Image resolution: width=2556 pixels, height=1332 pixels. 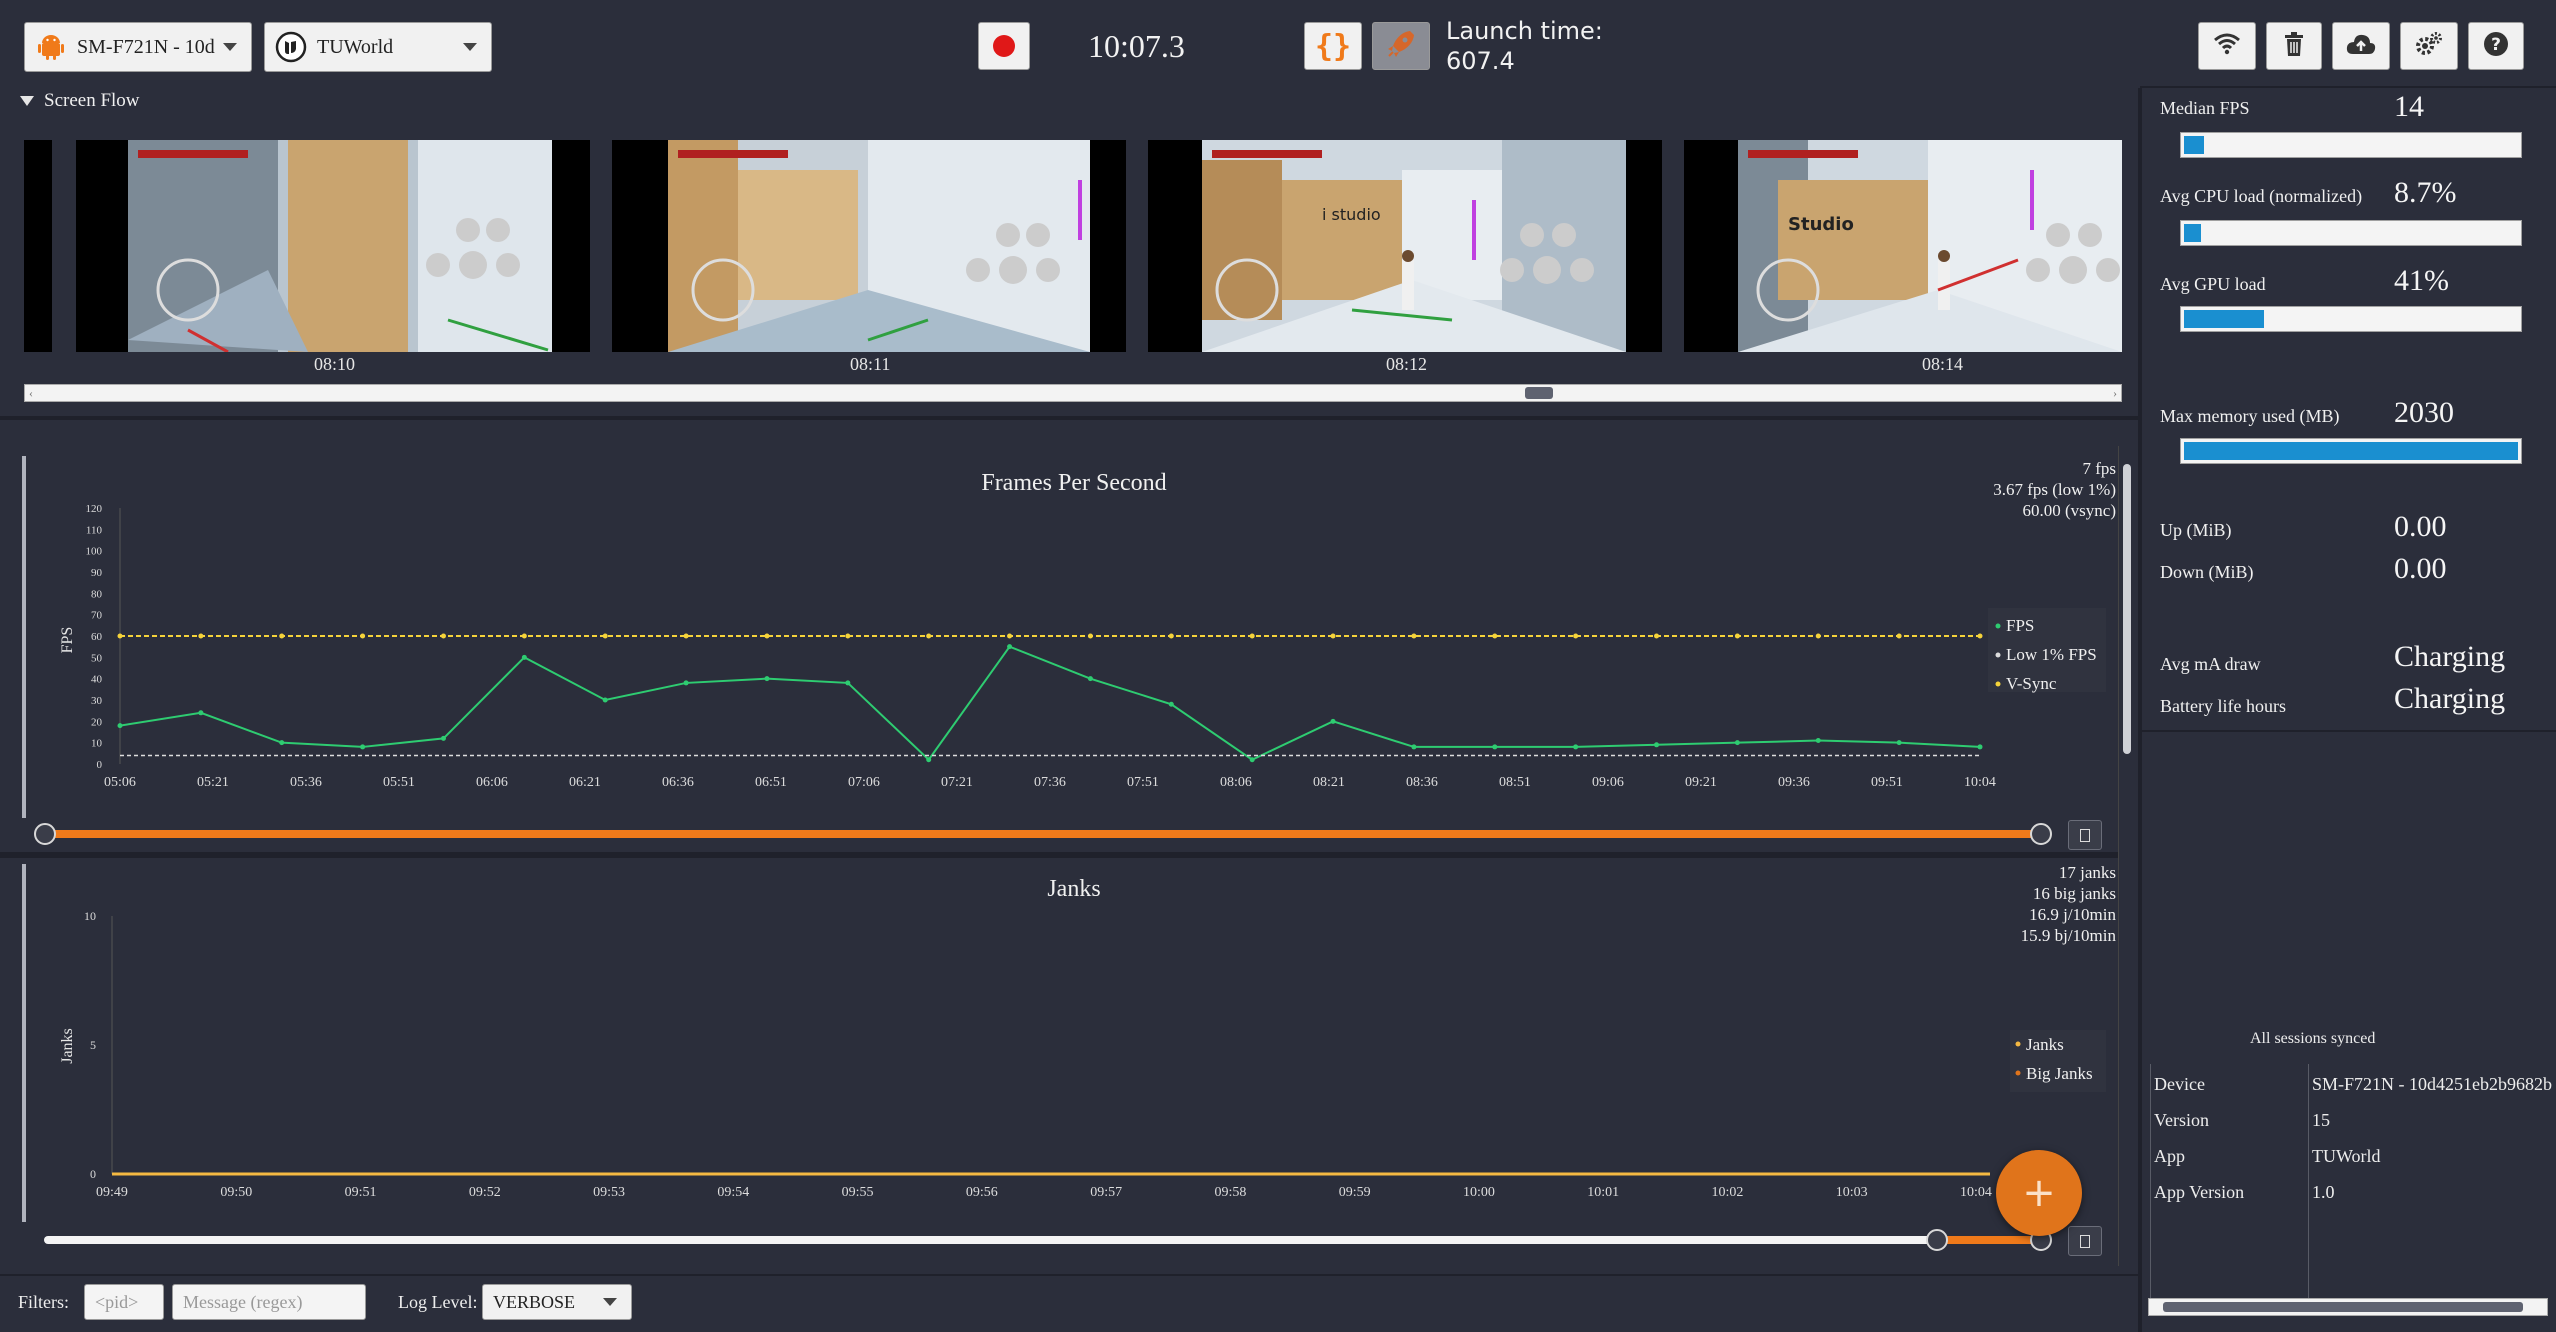 What do you see at coordinates (1019, 1240) in the screenshot?
I see `janks-range-slider-track` at bounding box center [1019, 1240].